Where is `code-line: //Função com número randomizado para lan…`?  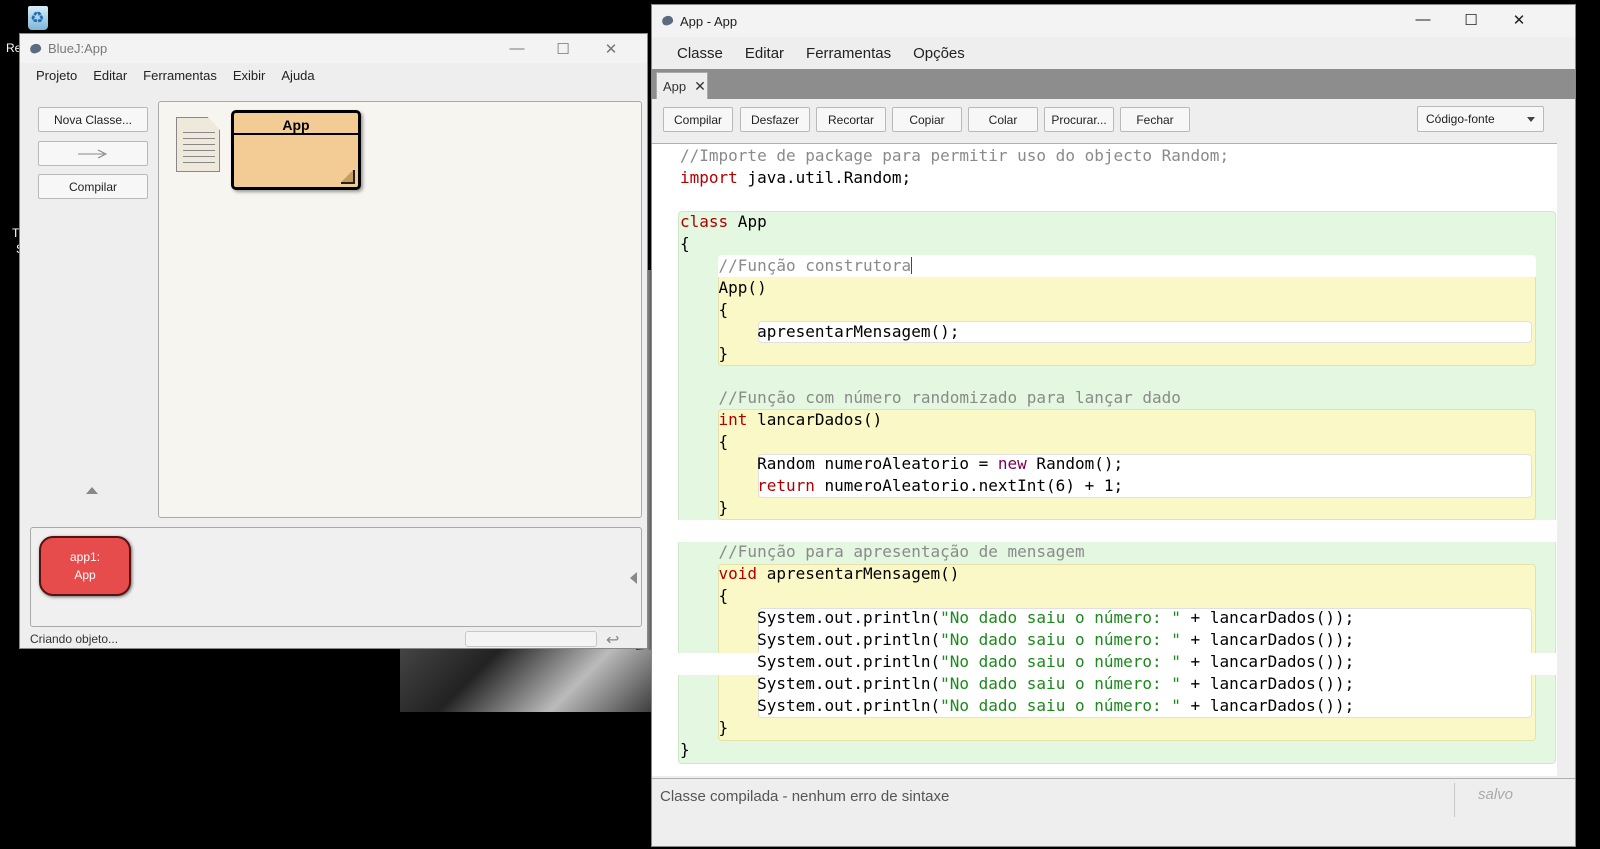
code-line: //Função com número randomizado para lan… is located at coordinates (930, 397).